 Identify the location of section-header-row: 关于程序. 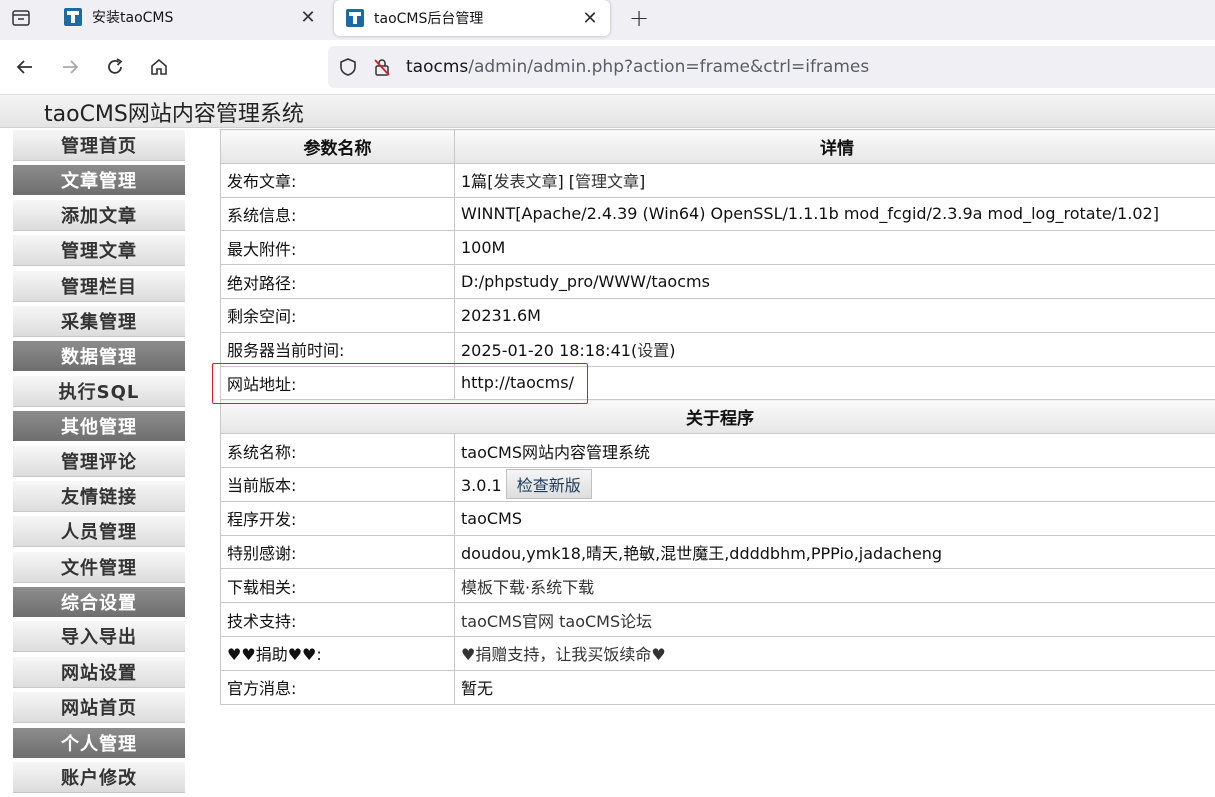
(718, 417).